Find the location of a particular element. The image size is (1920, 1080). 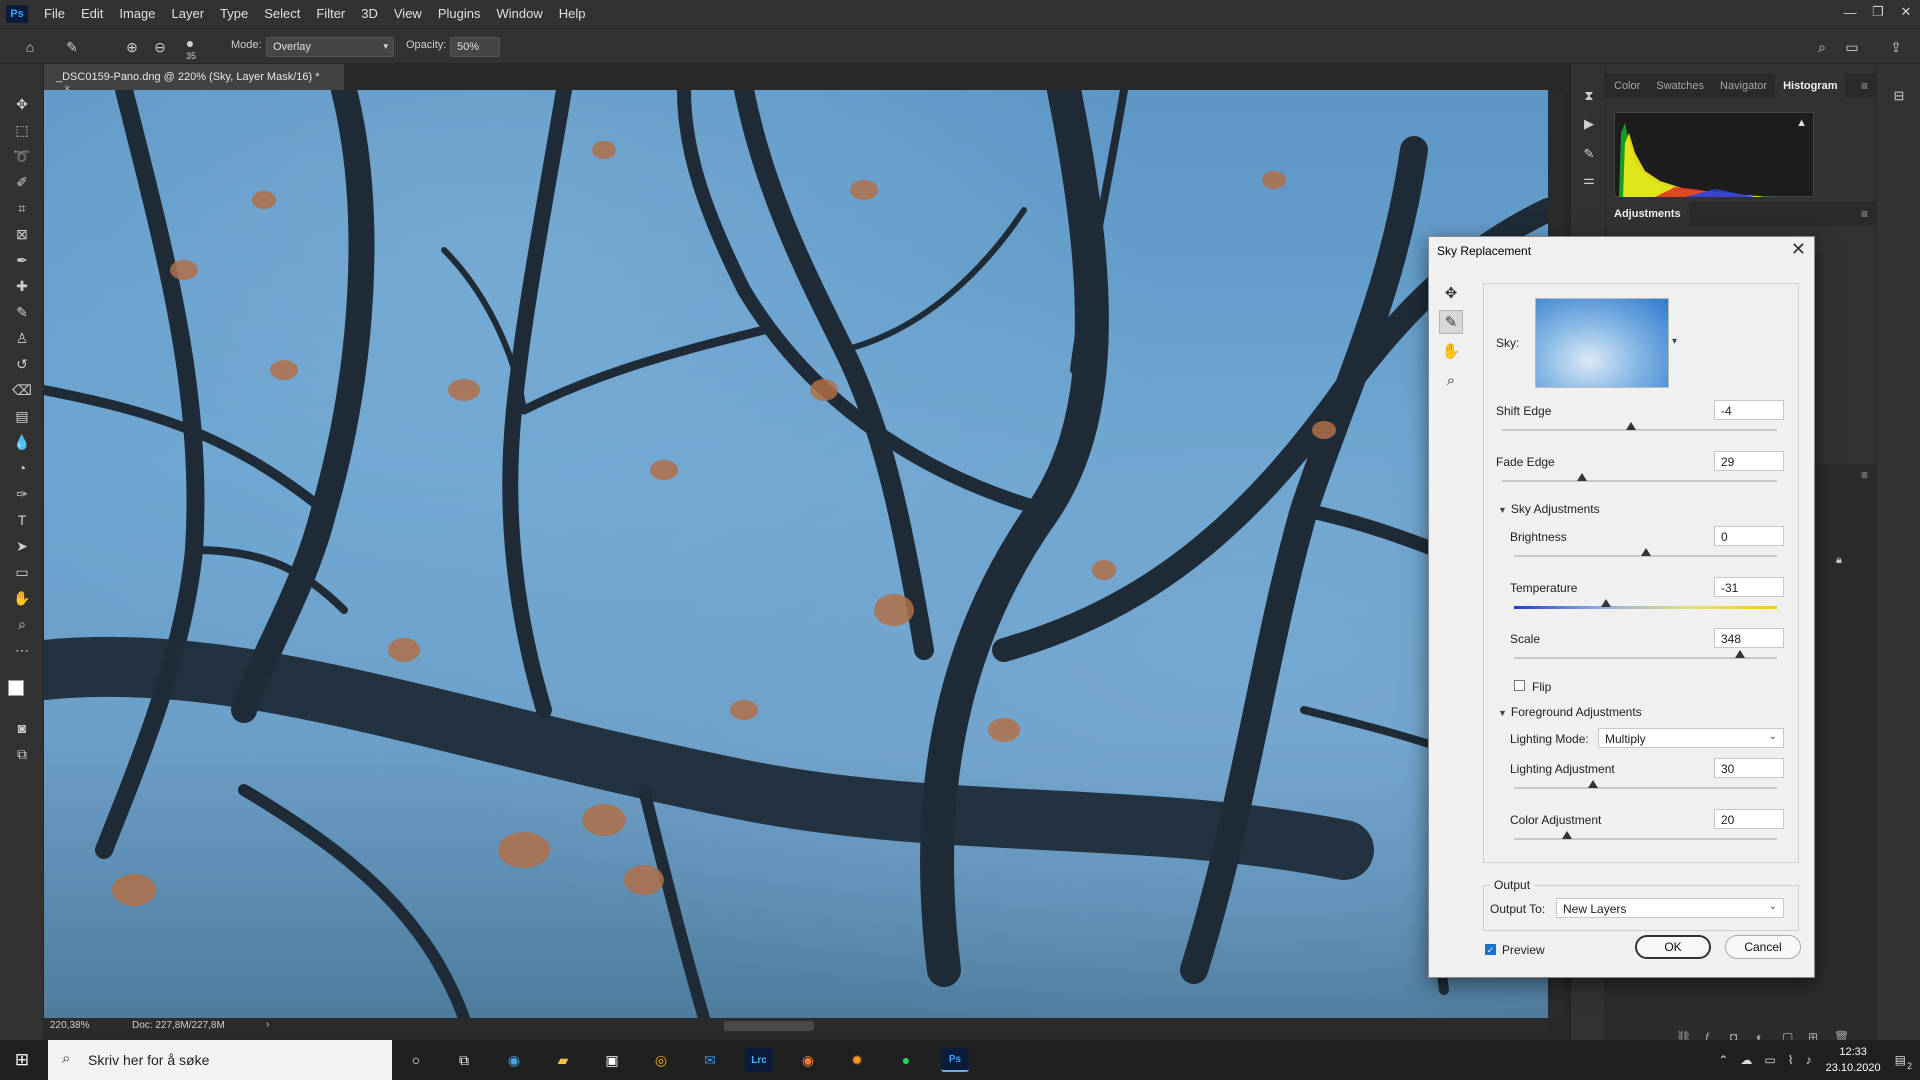

taskbar-search: ⌕ Skriv her for å søke is located at coordinates (220, 1060).